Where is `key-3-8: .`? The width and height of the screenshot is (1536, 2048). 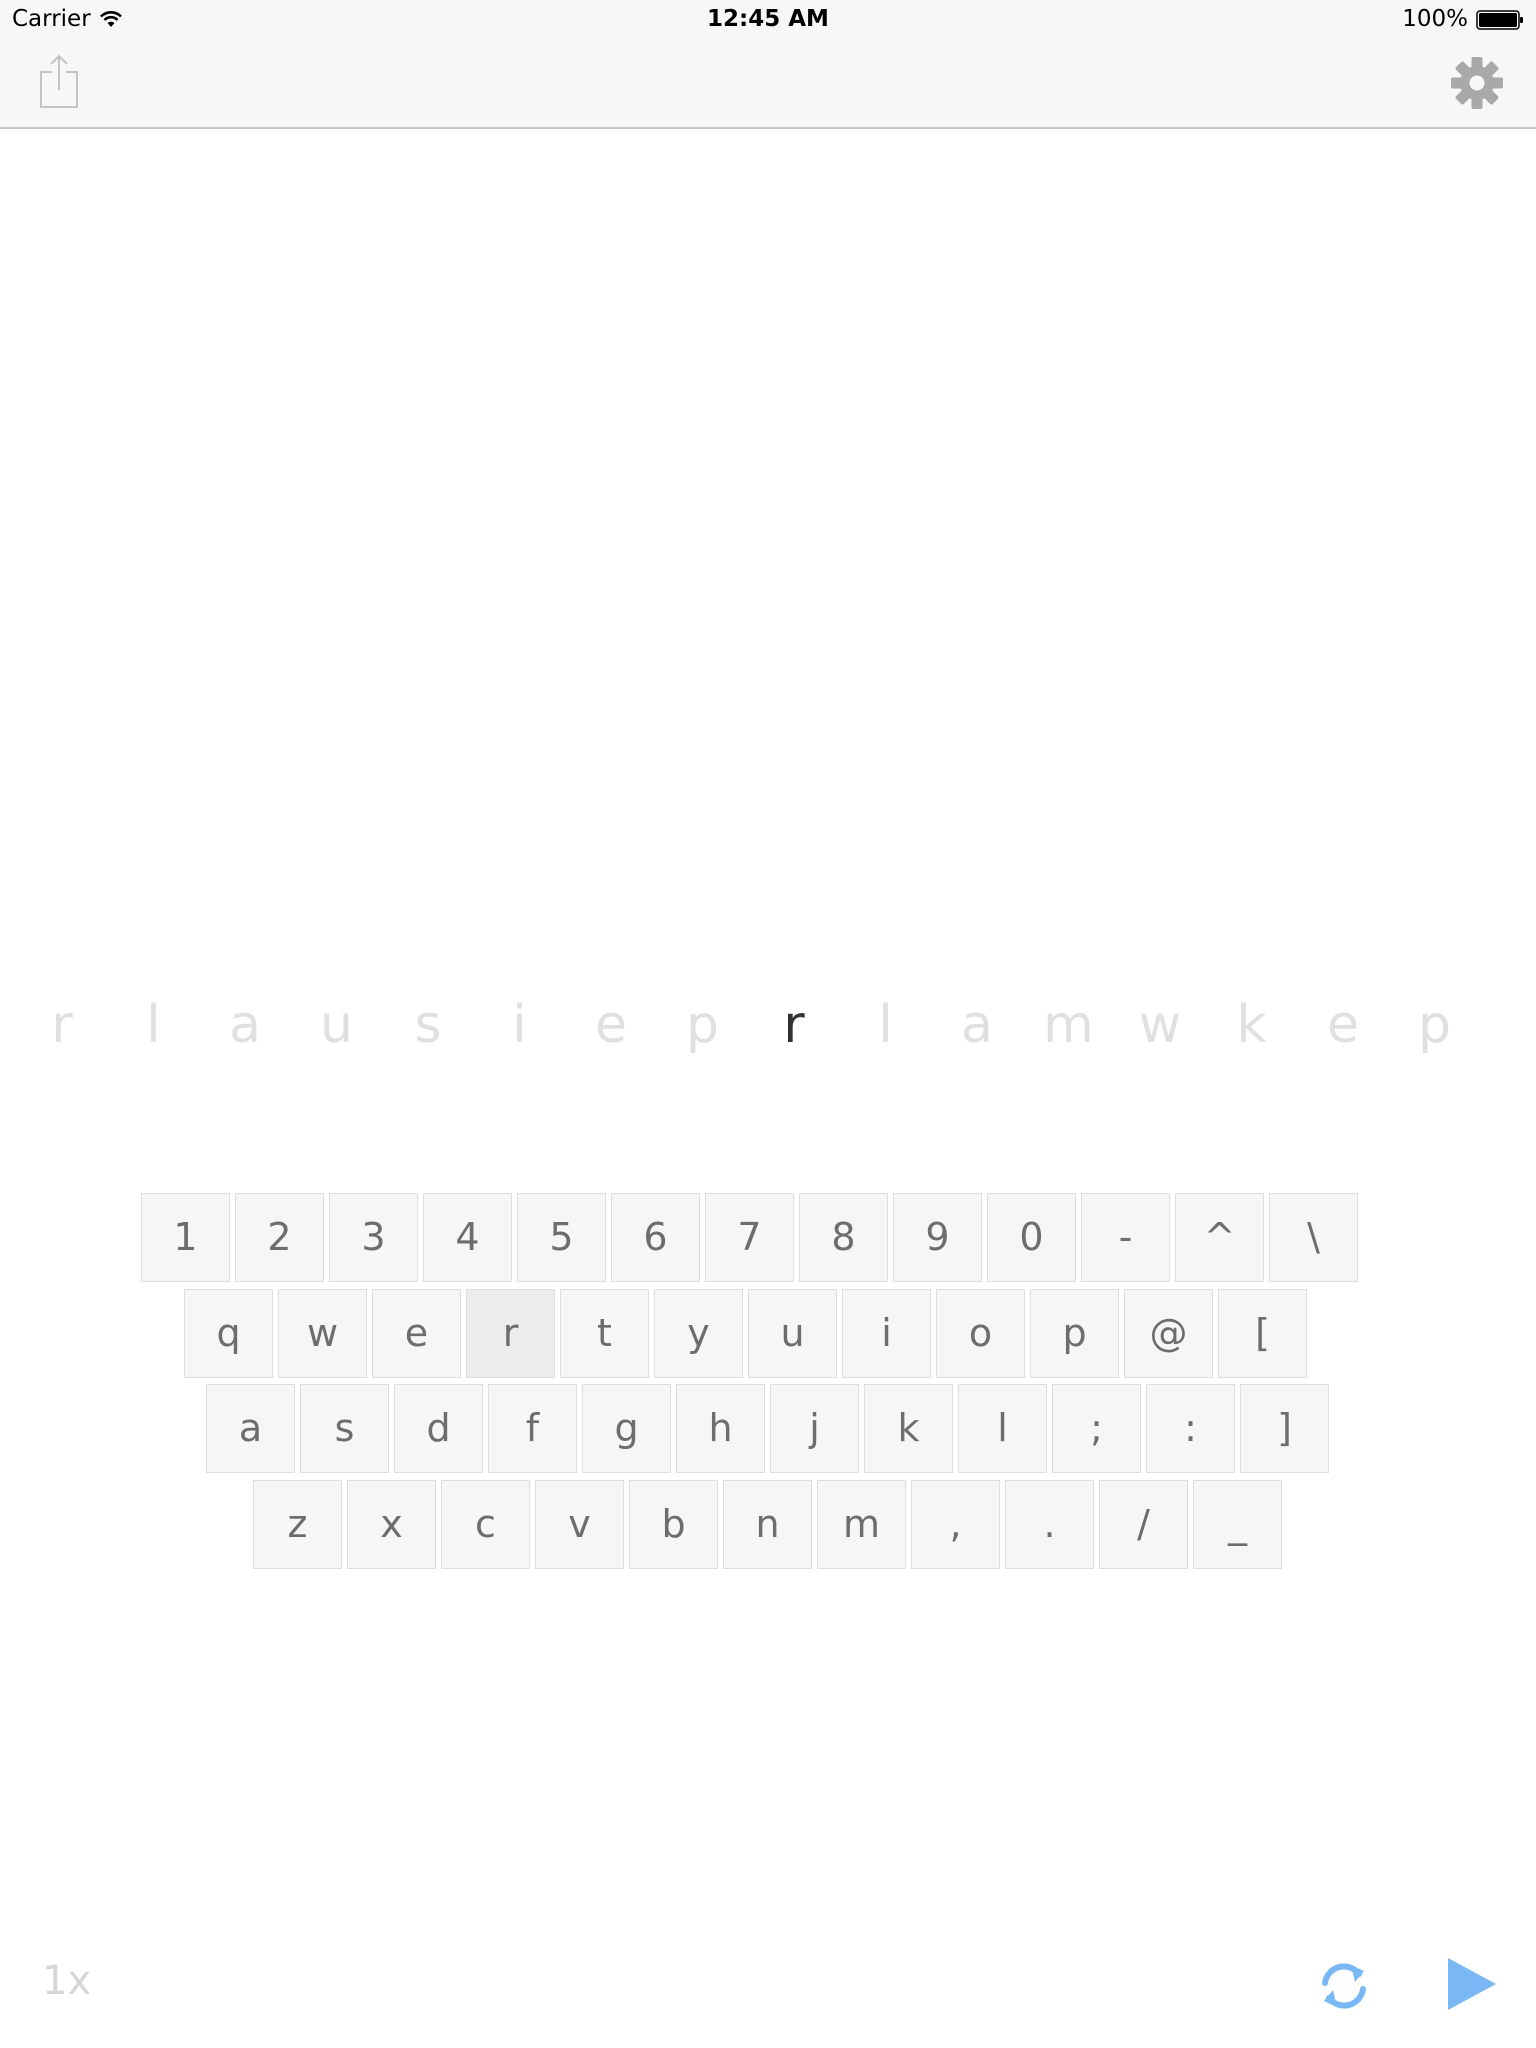 key-3-8: . is located at coordinates (1049, 1524).